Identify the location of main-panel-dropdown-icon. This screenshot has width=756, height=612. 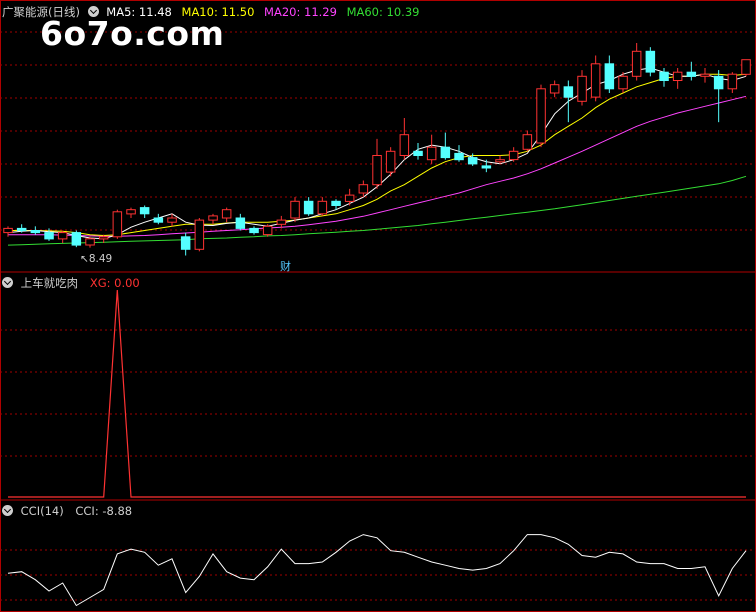
(93, 11).